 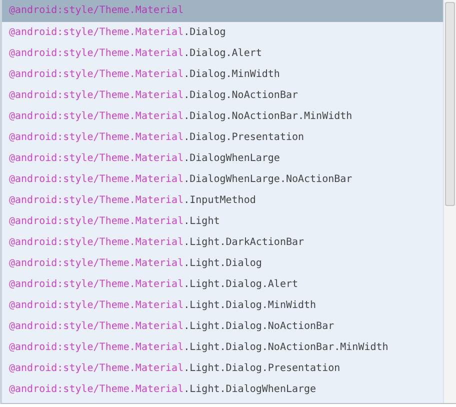 What do you see at coordinates (450, 104) in the screenshot?
I see `scrollbar-thumb` at bounding box center [450, 104].